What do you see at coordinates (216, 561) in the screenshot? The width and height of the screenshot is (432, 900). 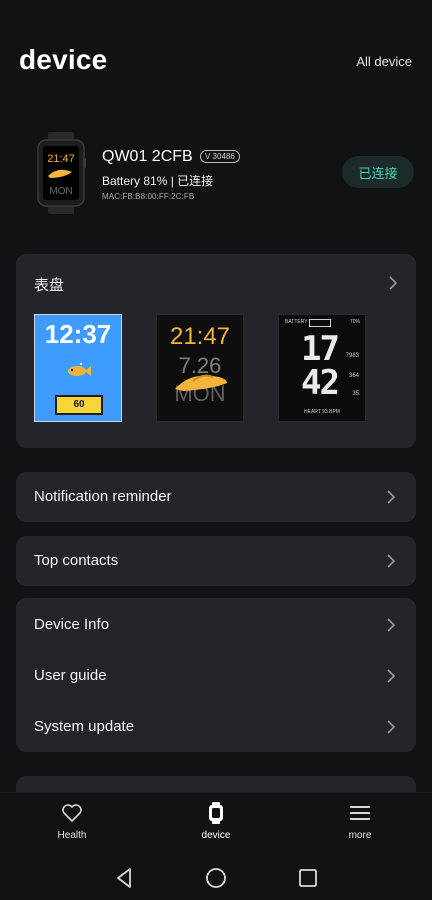 I see `top-contacts-row: Top contacts` at bounding box center [216, 561].